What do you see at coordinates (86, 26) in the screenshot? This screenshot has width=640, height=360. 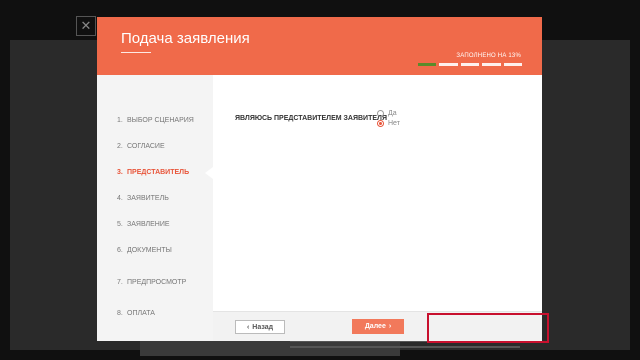 I see `close-icon: ✕` at bounding box center [86, 26].